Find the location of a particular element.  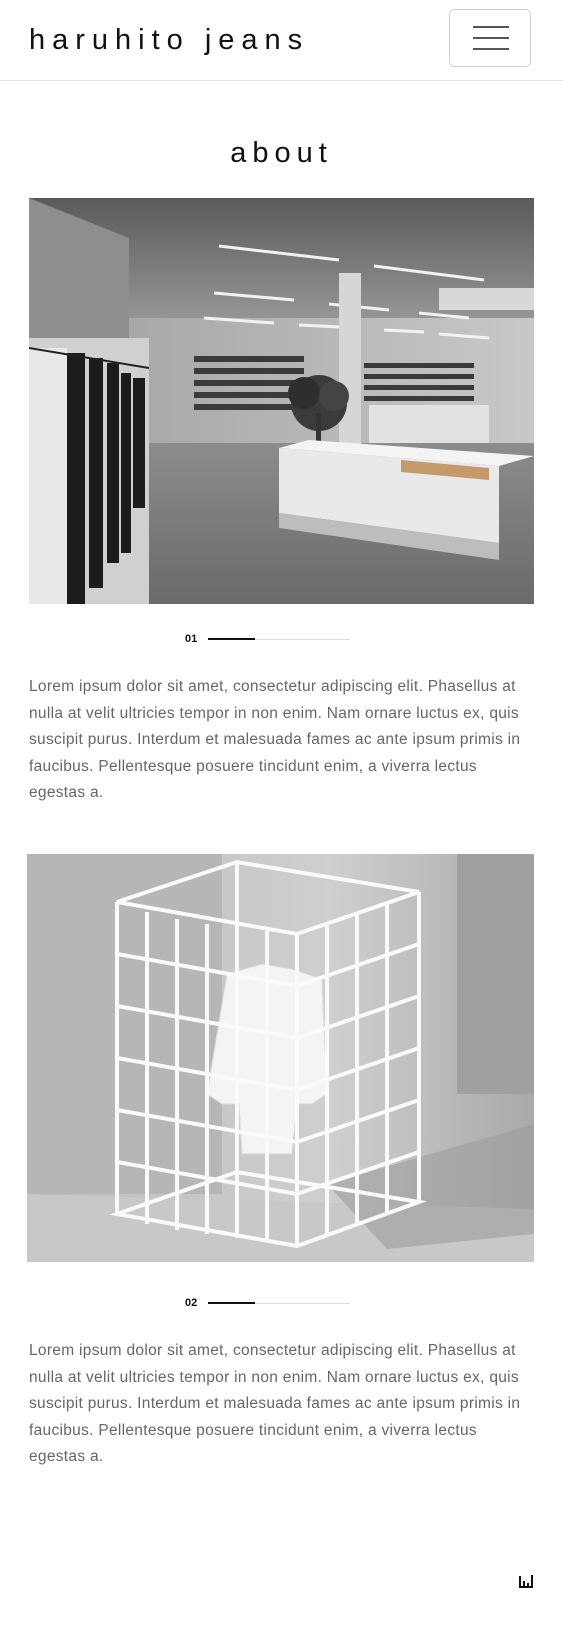

page-title: about is located at coordinates (281, 153).